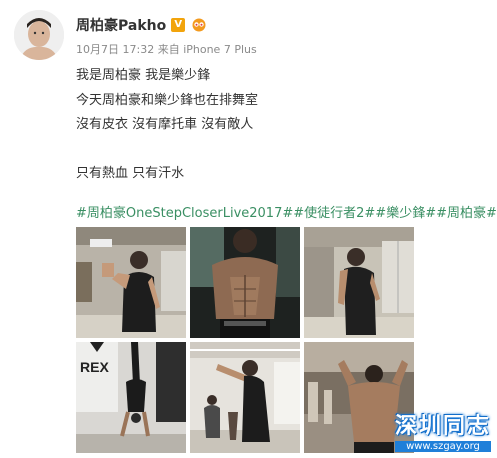 This screenshot has width=497, height=458. I want to click on photo-4: REX, so click(131, 397).